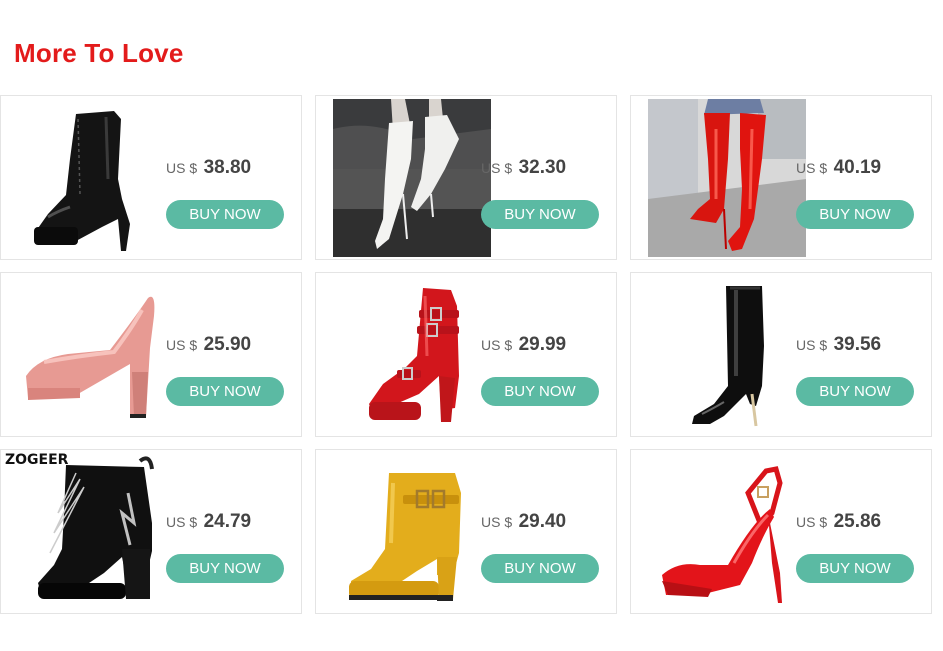 This screenshot has height=651, width=943. Describe the element at coordinates (542, 521) in the screenshot. I see `price-amount: 29.40` at that location.